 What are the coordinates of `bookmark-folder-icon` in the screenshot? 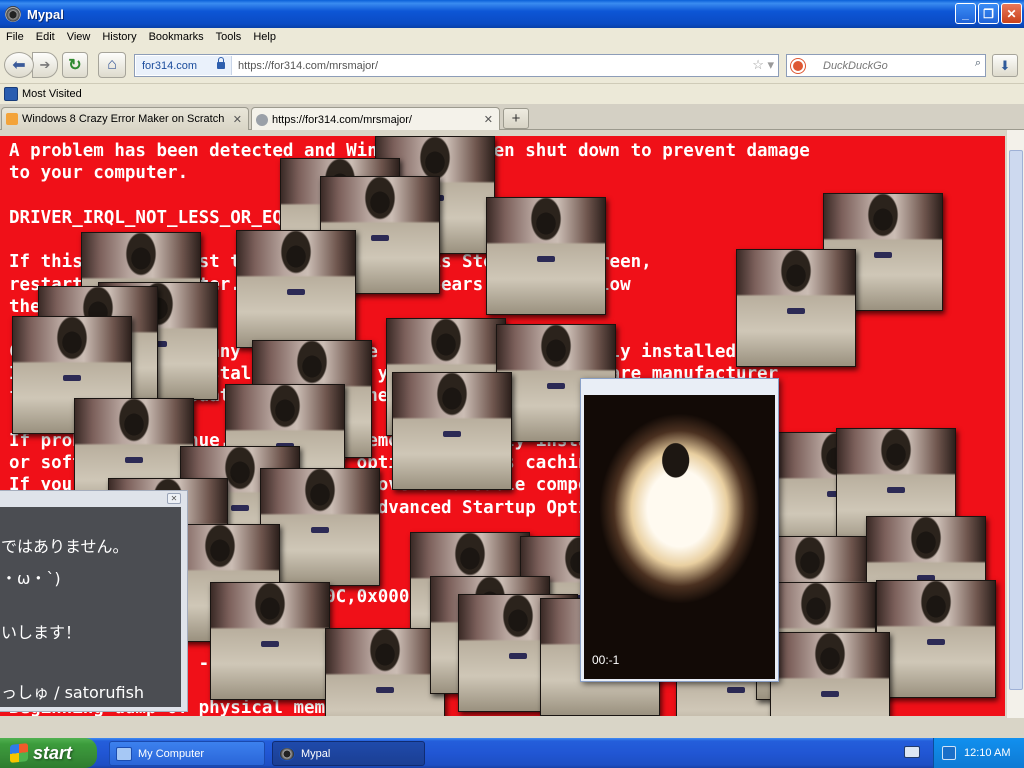 It's located at (11, 94).